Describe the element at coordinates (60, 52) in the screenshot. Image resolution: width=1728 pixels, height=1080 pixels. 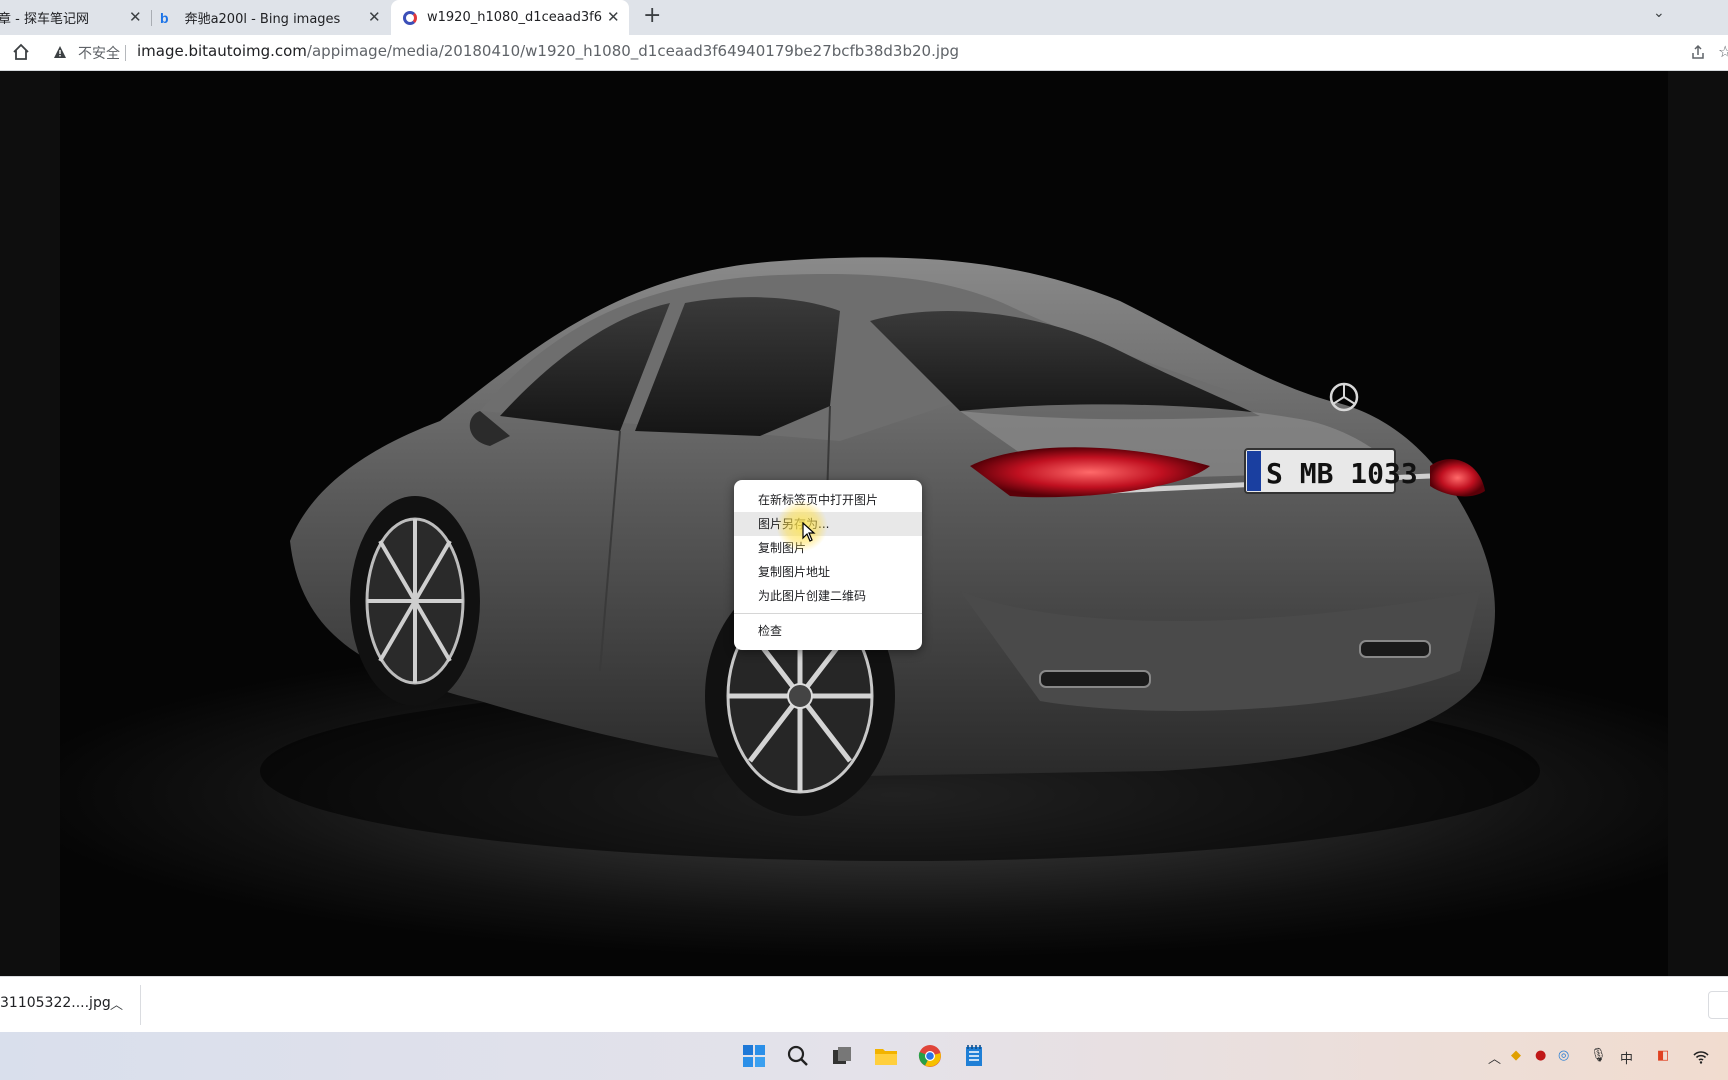
I see `warning-icon` at that location.